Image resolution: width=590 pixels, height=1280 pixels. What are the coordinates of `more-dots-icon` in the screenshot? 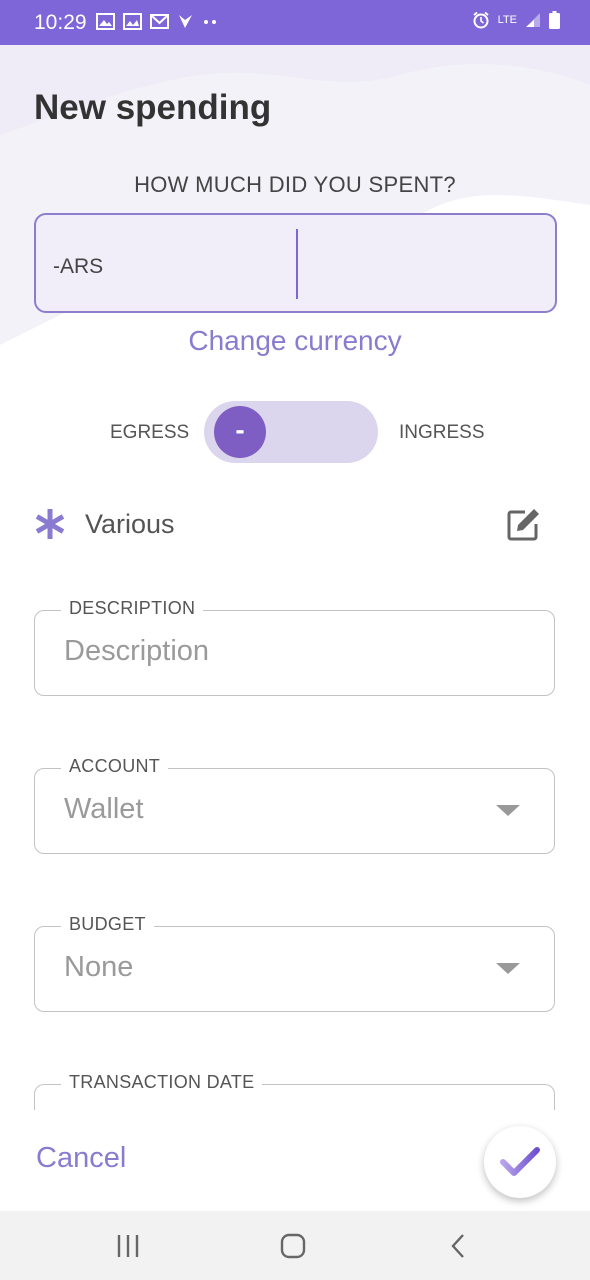 It's located at (210, 22).